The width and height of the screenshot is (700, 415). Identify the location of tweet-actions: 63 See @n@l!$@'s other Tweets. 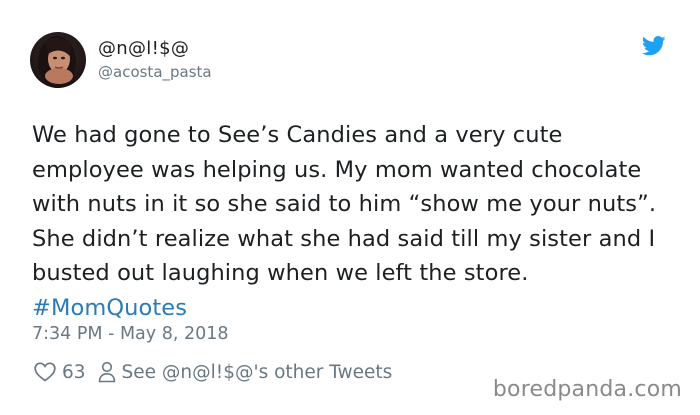
(213, 372).